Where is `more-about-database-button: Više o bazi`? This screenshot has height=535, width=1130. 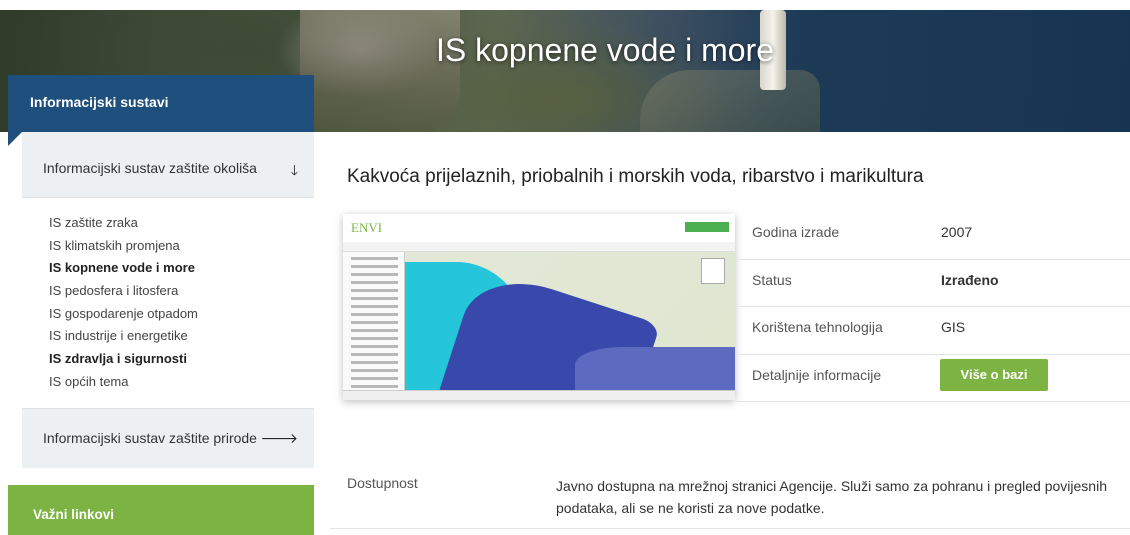 more-about-database-button: Više o bazi is located at coordinates (994, 374).